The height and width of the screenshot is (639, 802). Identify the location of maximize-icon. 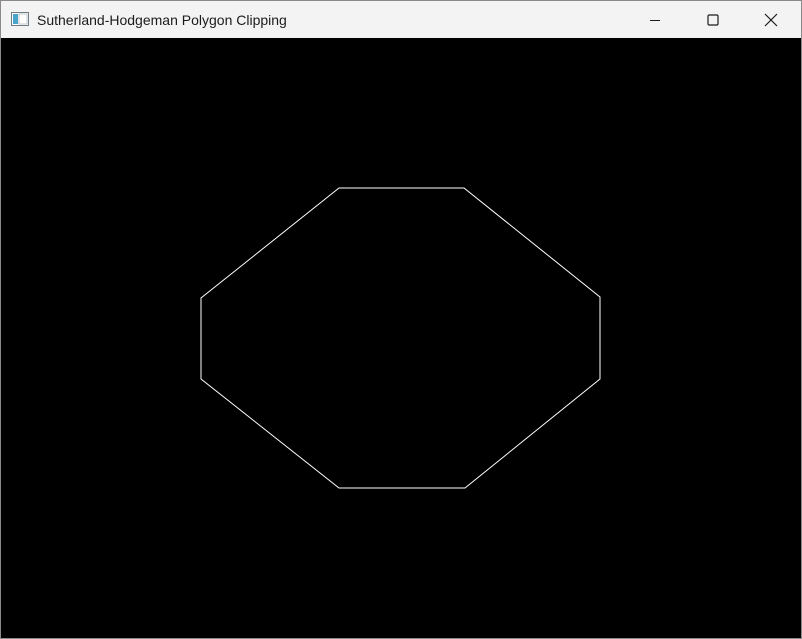
(713, 19).